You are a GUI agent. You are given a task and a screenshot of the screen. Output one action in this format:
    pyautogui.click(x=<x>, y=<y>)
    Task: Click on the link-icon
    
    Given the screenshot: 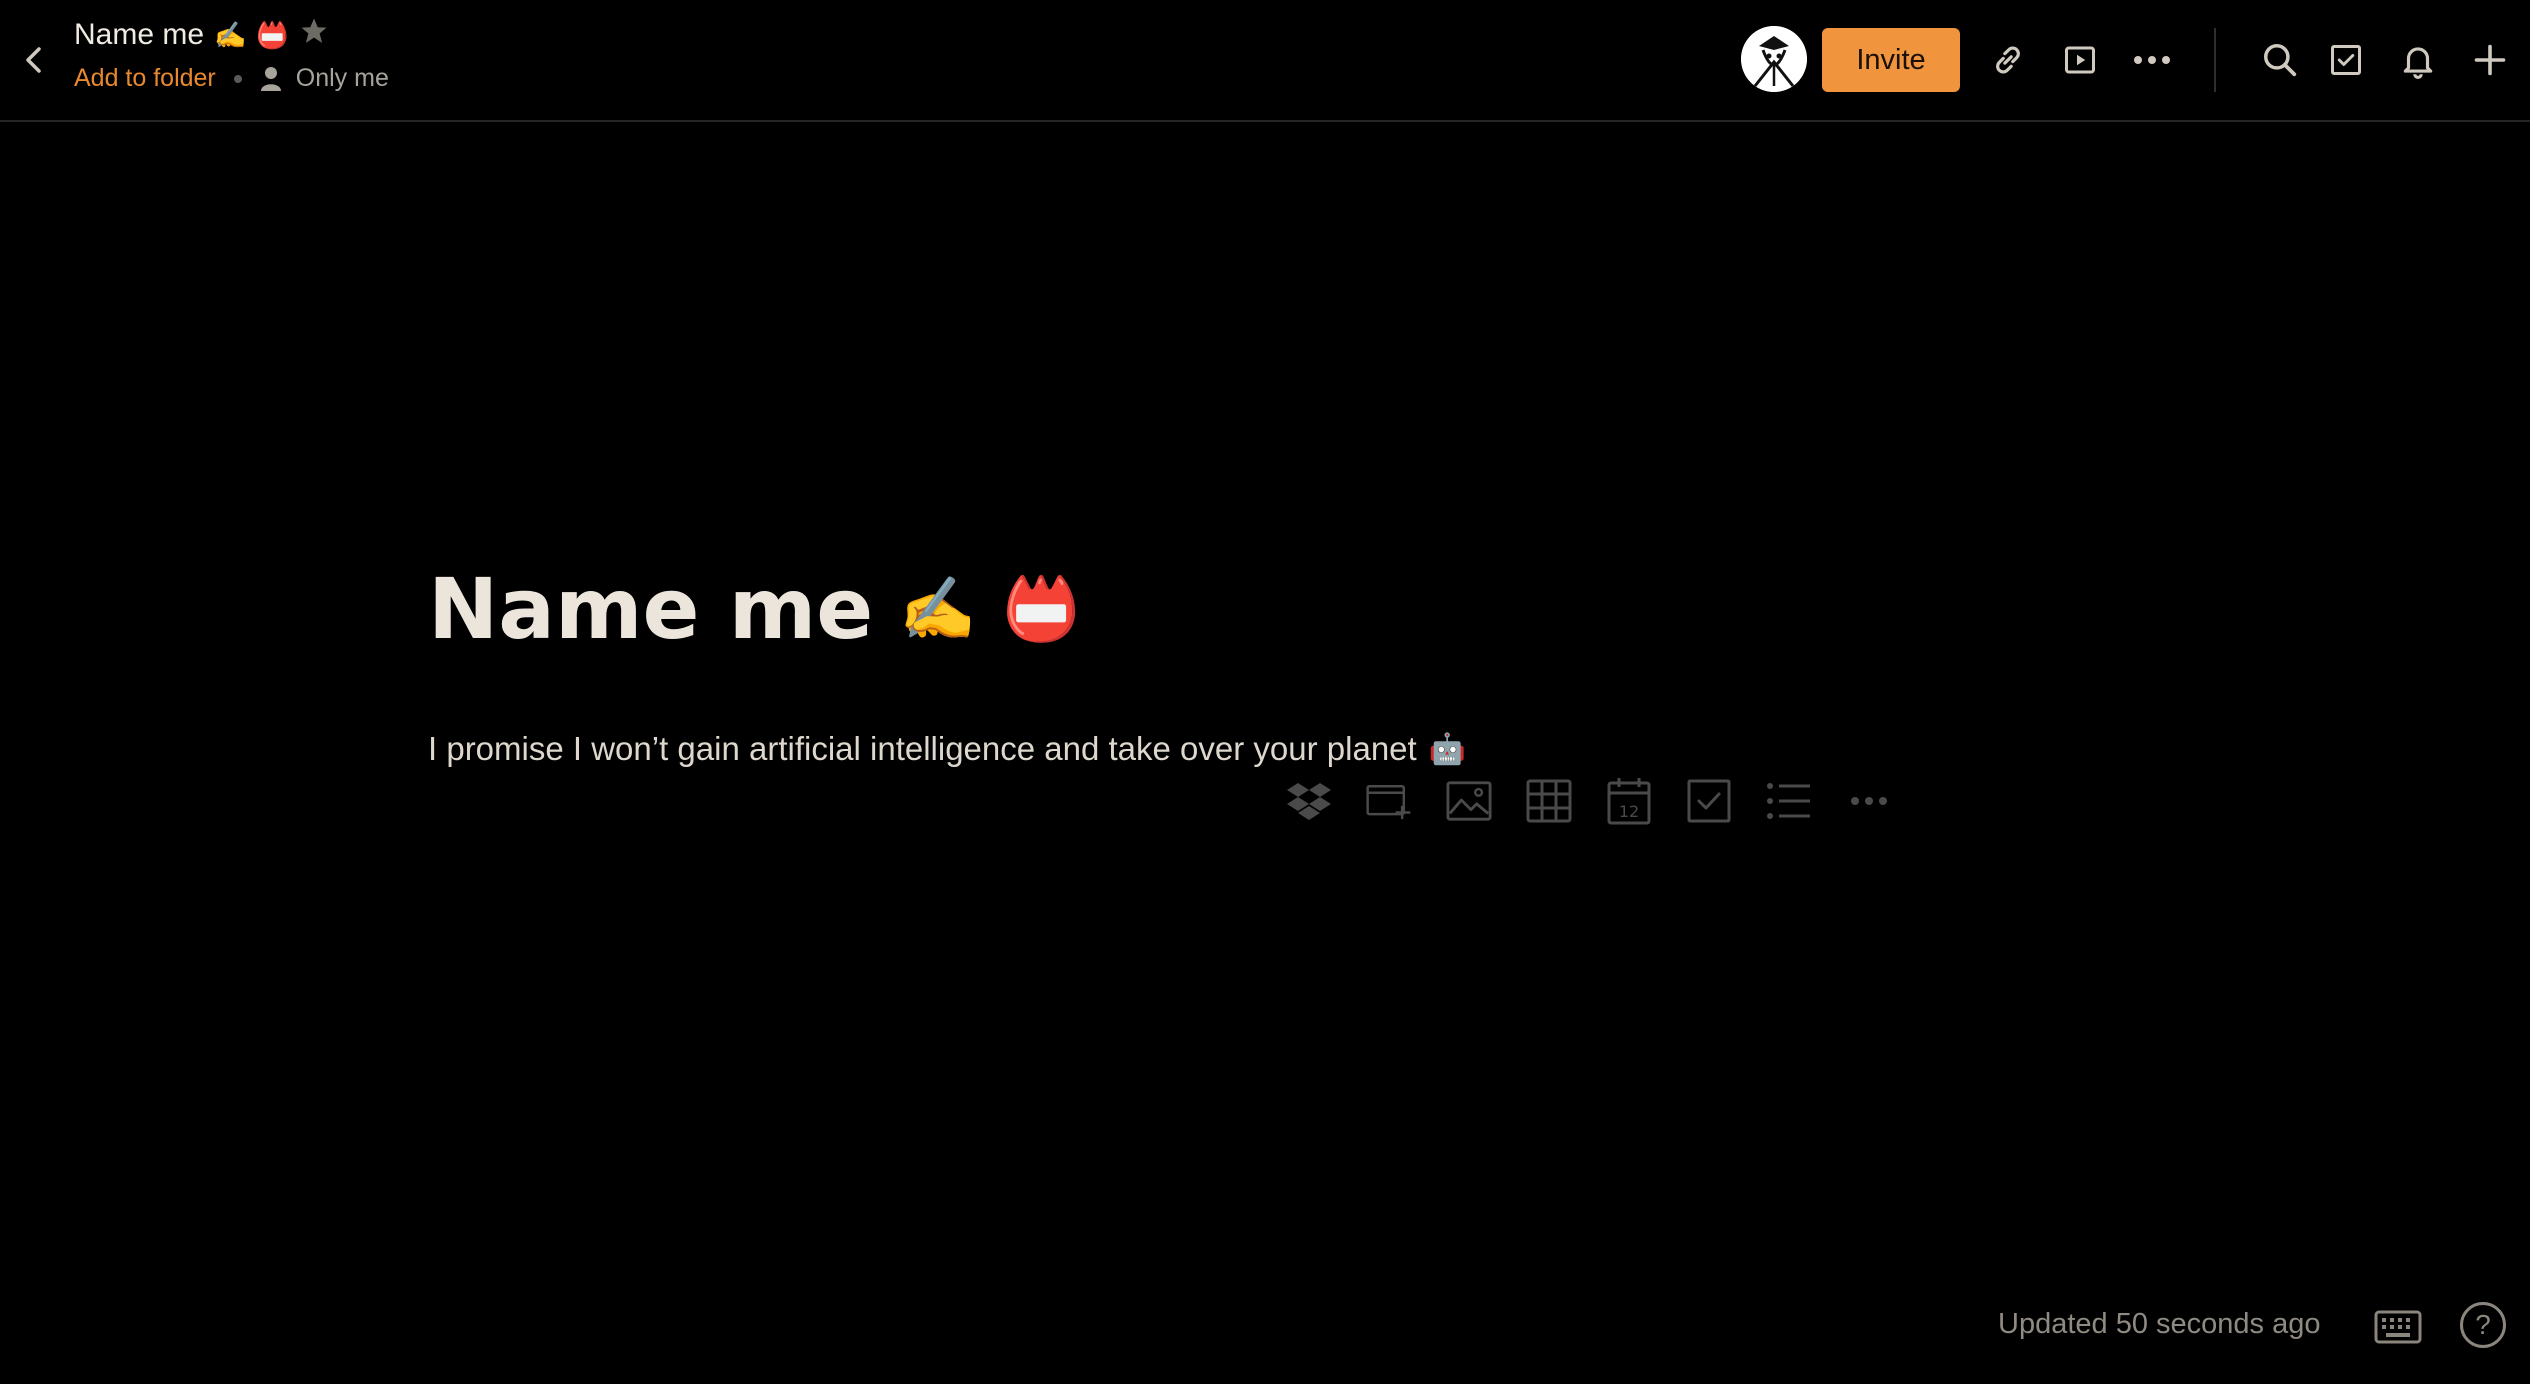 What is the action you would take?
    pyautogui.click(x=2008, y=60)
    